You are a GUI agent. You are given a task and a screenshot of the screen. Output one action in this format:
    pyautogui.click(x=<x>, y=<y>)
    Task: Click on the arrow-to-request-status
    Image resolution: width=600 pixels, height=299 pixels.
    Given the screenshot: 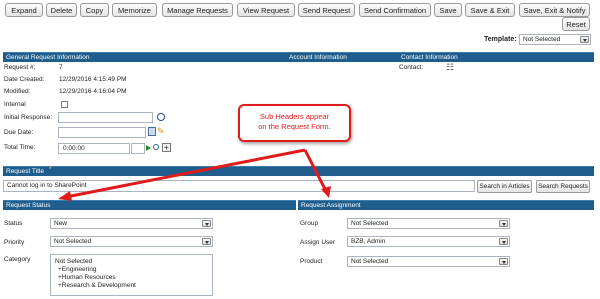 What is the action you would take?
    pyautogui.click(x=185, y=173)
    